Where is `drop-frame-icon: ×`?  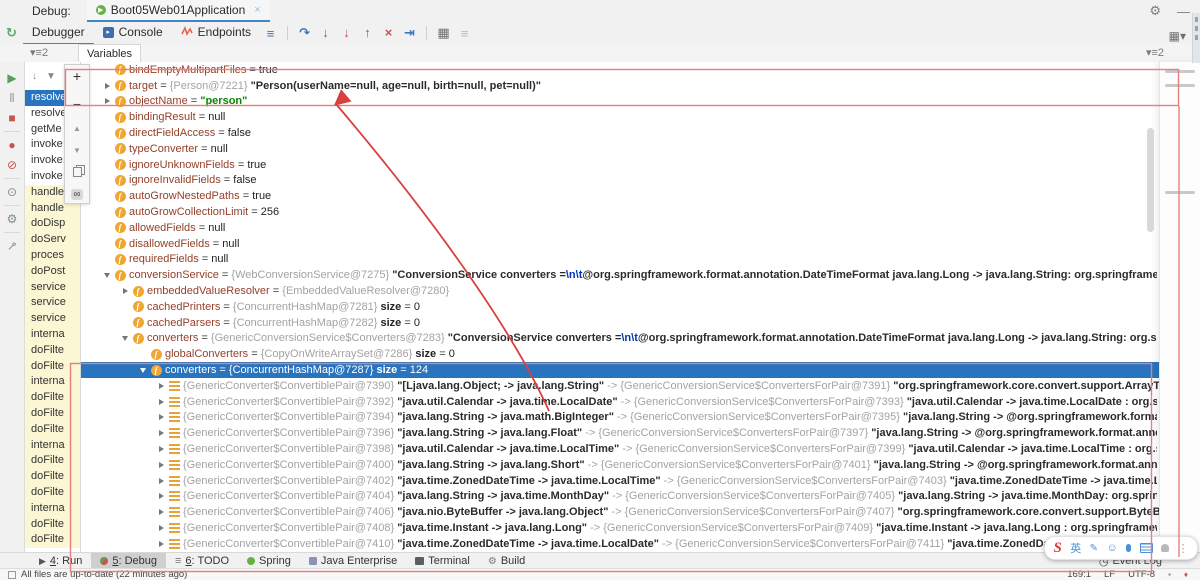 drop-frame-icon: × is located at coordinates (388, 33).